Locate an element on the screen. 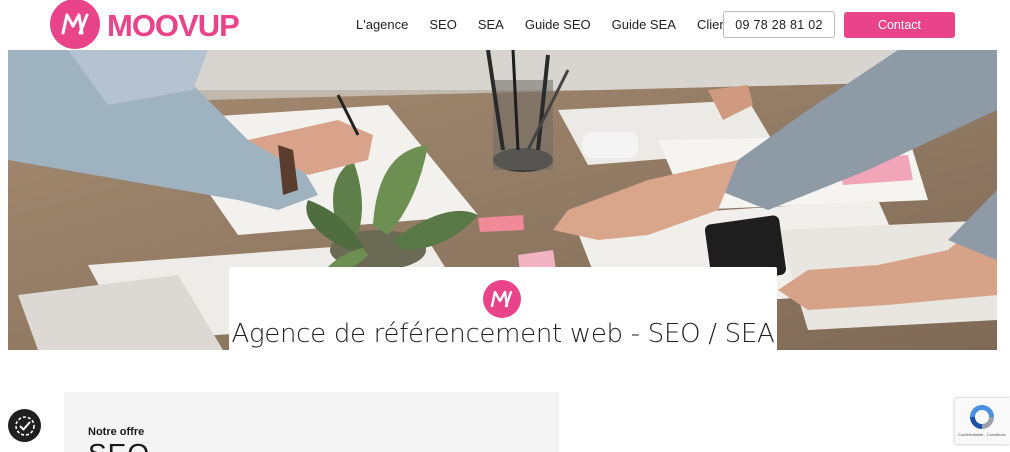  recaptcha-badge: Confidentialité - Conditions is located at coordinates (982, 421).